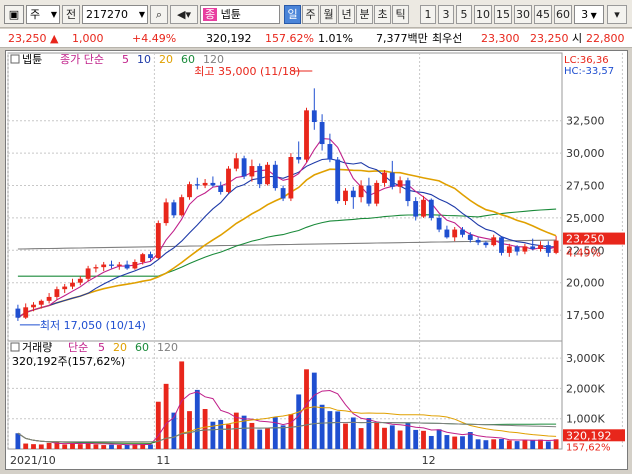 The height and width of the screenshot is (474, 632). Describe the element at coordinates (159, 14) in the screenshot. I see `search-icon: ⌕` at that location.